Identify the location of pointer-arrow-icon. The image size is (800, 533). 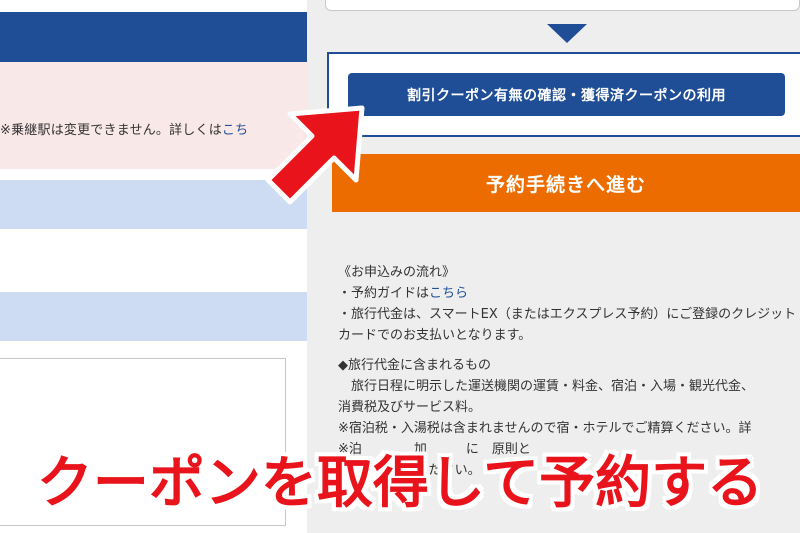
(315, 155).